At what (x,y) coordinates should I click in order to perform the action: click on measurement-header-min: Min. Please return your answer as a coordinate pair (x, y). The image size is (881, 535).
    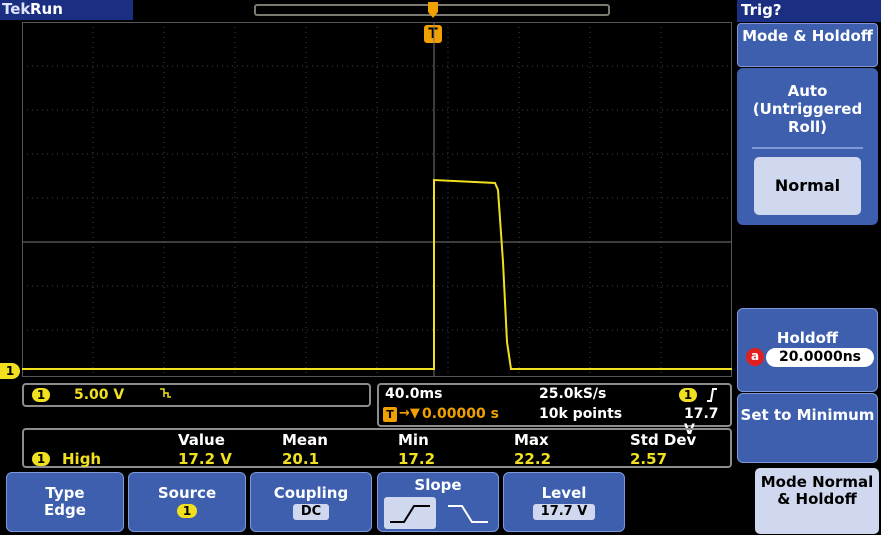
    Looking at the image, I should click on (413, 440).